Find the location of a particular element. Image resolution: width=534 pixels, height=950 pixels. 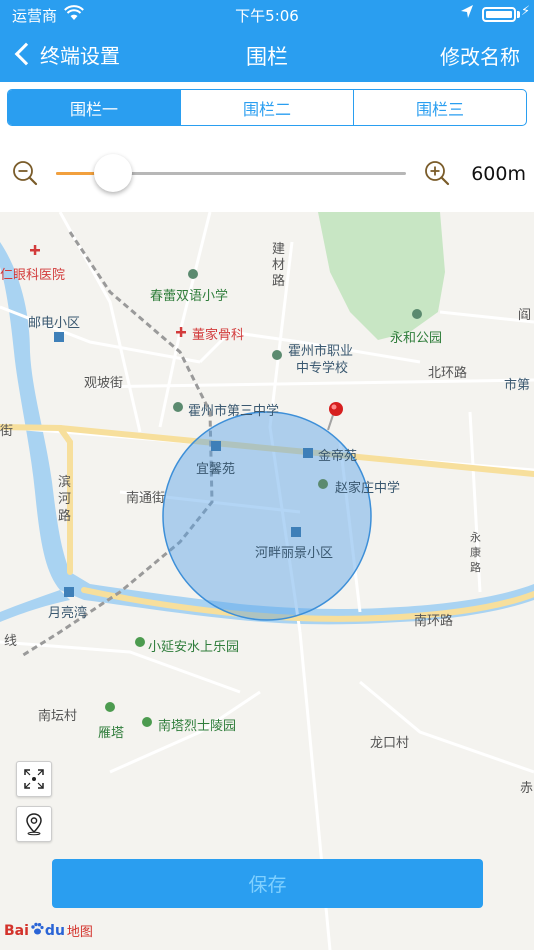

charging-bolt-icon: ⚡ is located at coordinates (526, 11).